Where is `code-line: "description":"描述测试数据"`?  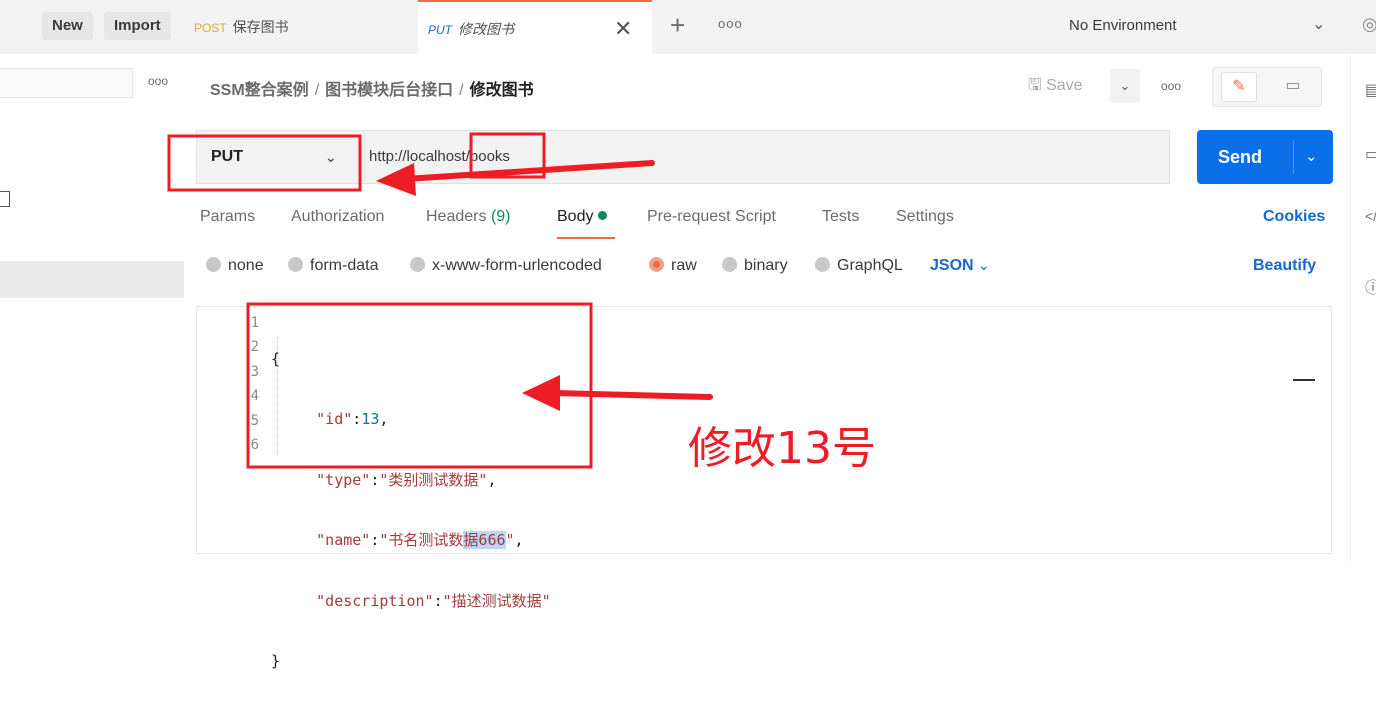 code-line: "description":"描述测试数据" is located at coordinates (433, 600).